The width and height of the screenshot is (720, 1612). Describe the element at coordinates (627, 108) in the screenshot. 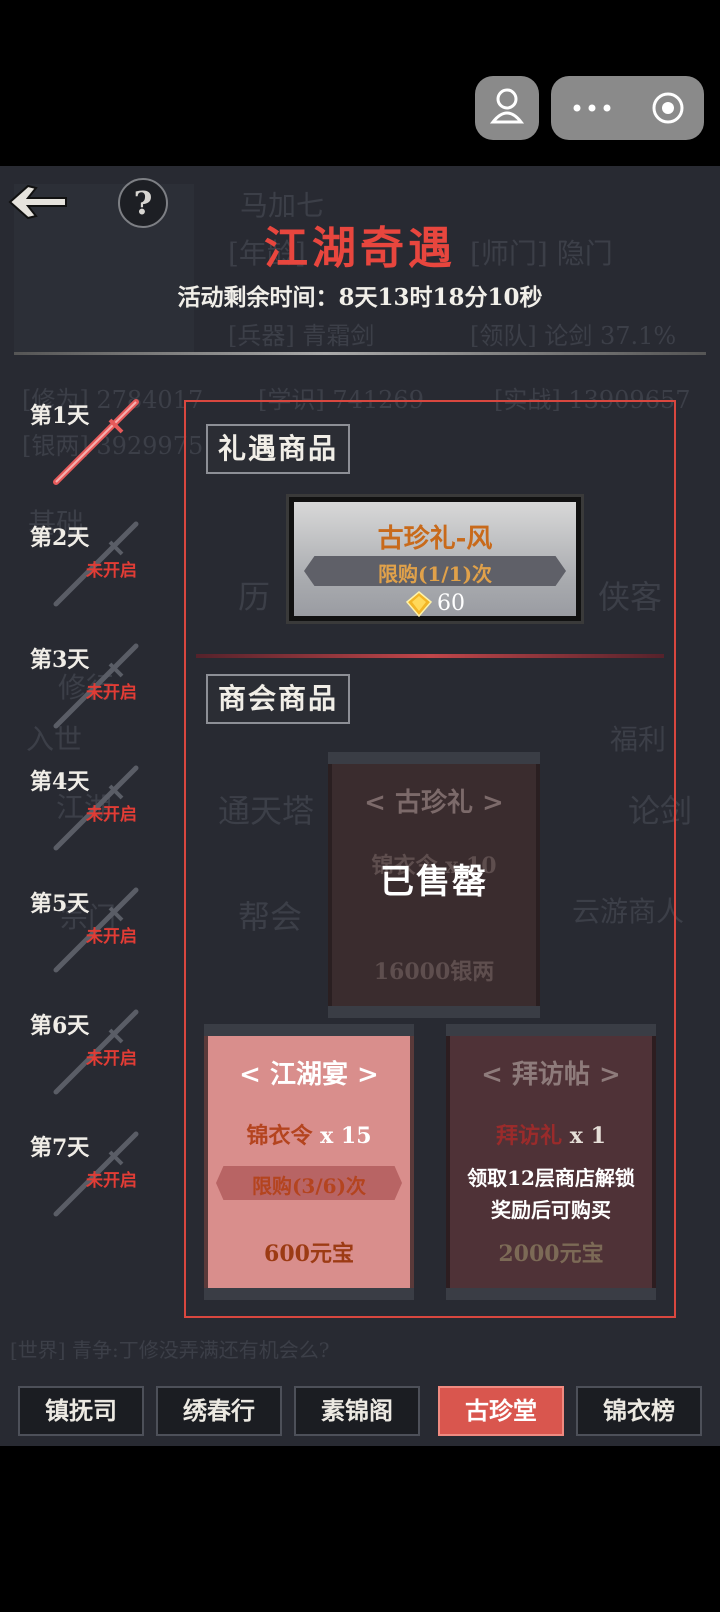

I see `miniprogram-capsule` at that location.